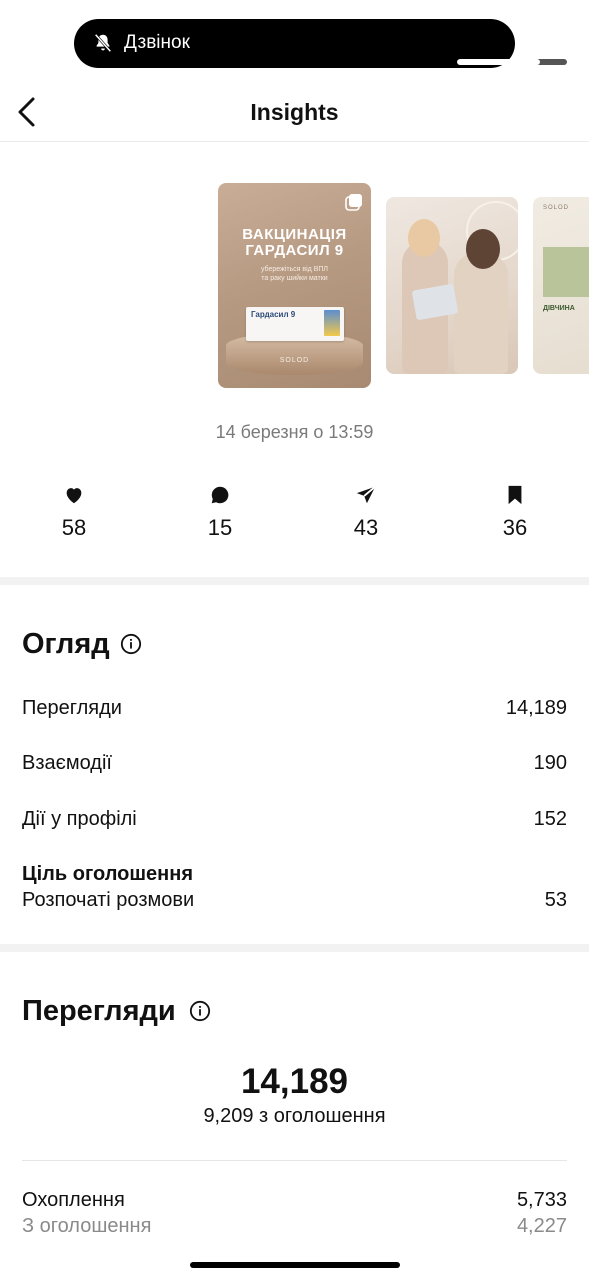 The height and width of the screenshot is (1280, 589). What do you see at coordinates (559, 308) in the screenshot?
I see `slide-label: ДІВЧИНА` at bounding box center [559, 308].